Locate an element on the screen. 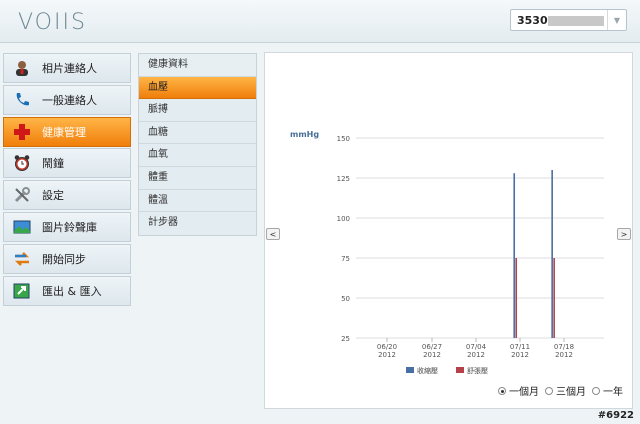 This screenshot has height=424, width=640. y-tick-label: 100 is located at coordinates (343, 219).